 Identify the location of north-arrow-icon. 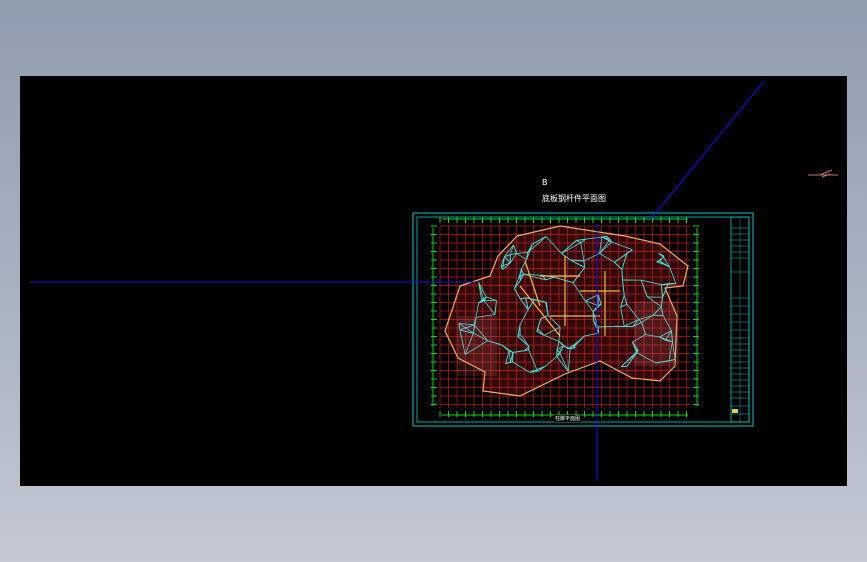
(823, 173).